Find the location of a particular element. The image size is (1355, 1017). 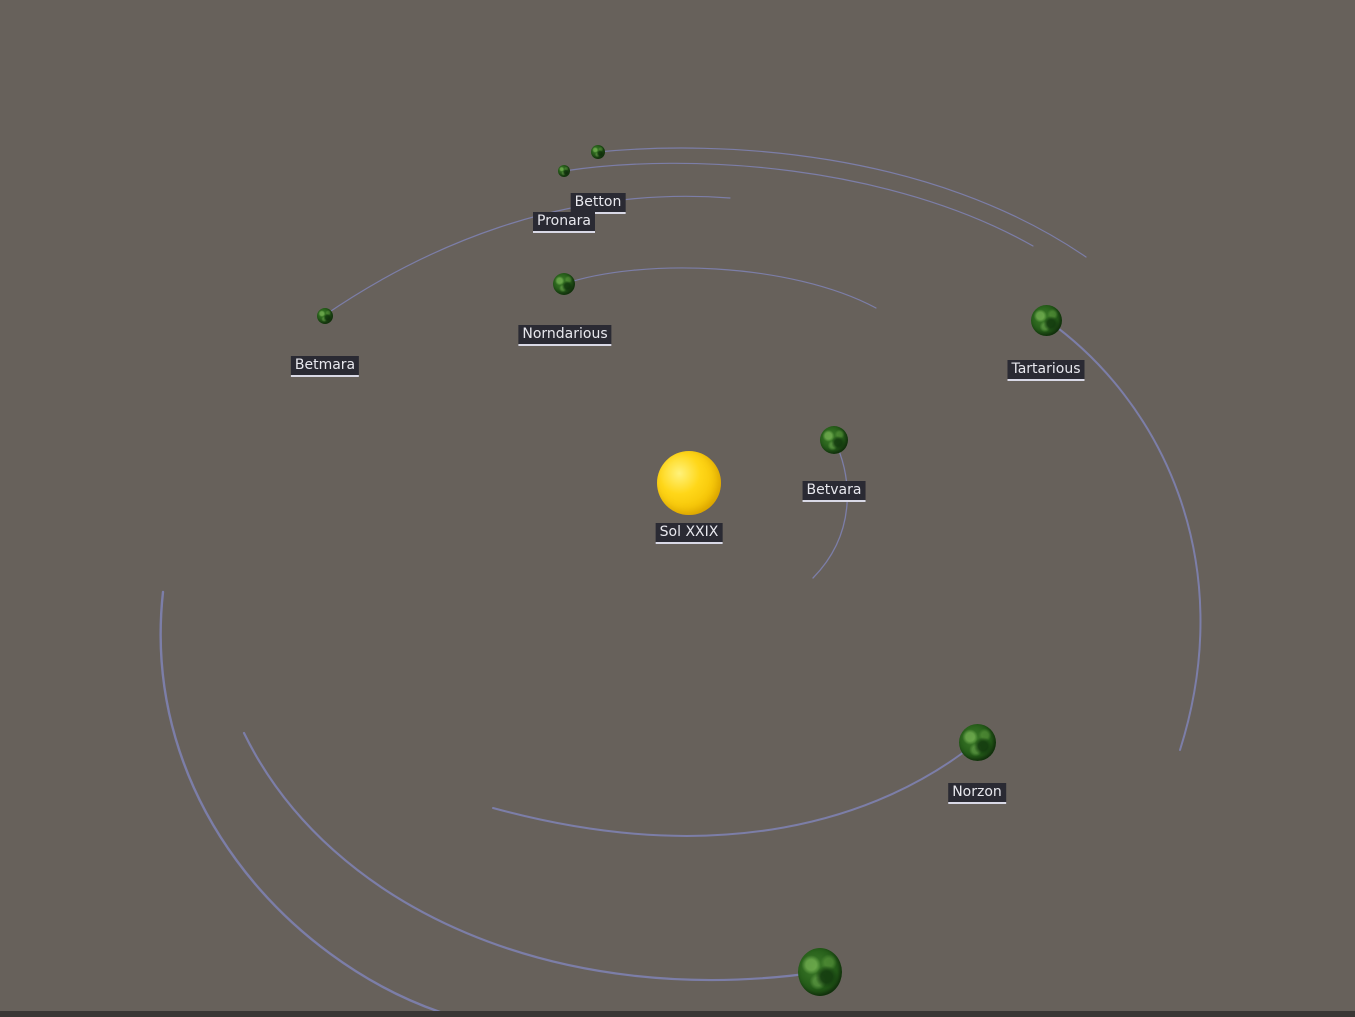

planet-norndarious is located at coordinates (564, 284).